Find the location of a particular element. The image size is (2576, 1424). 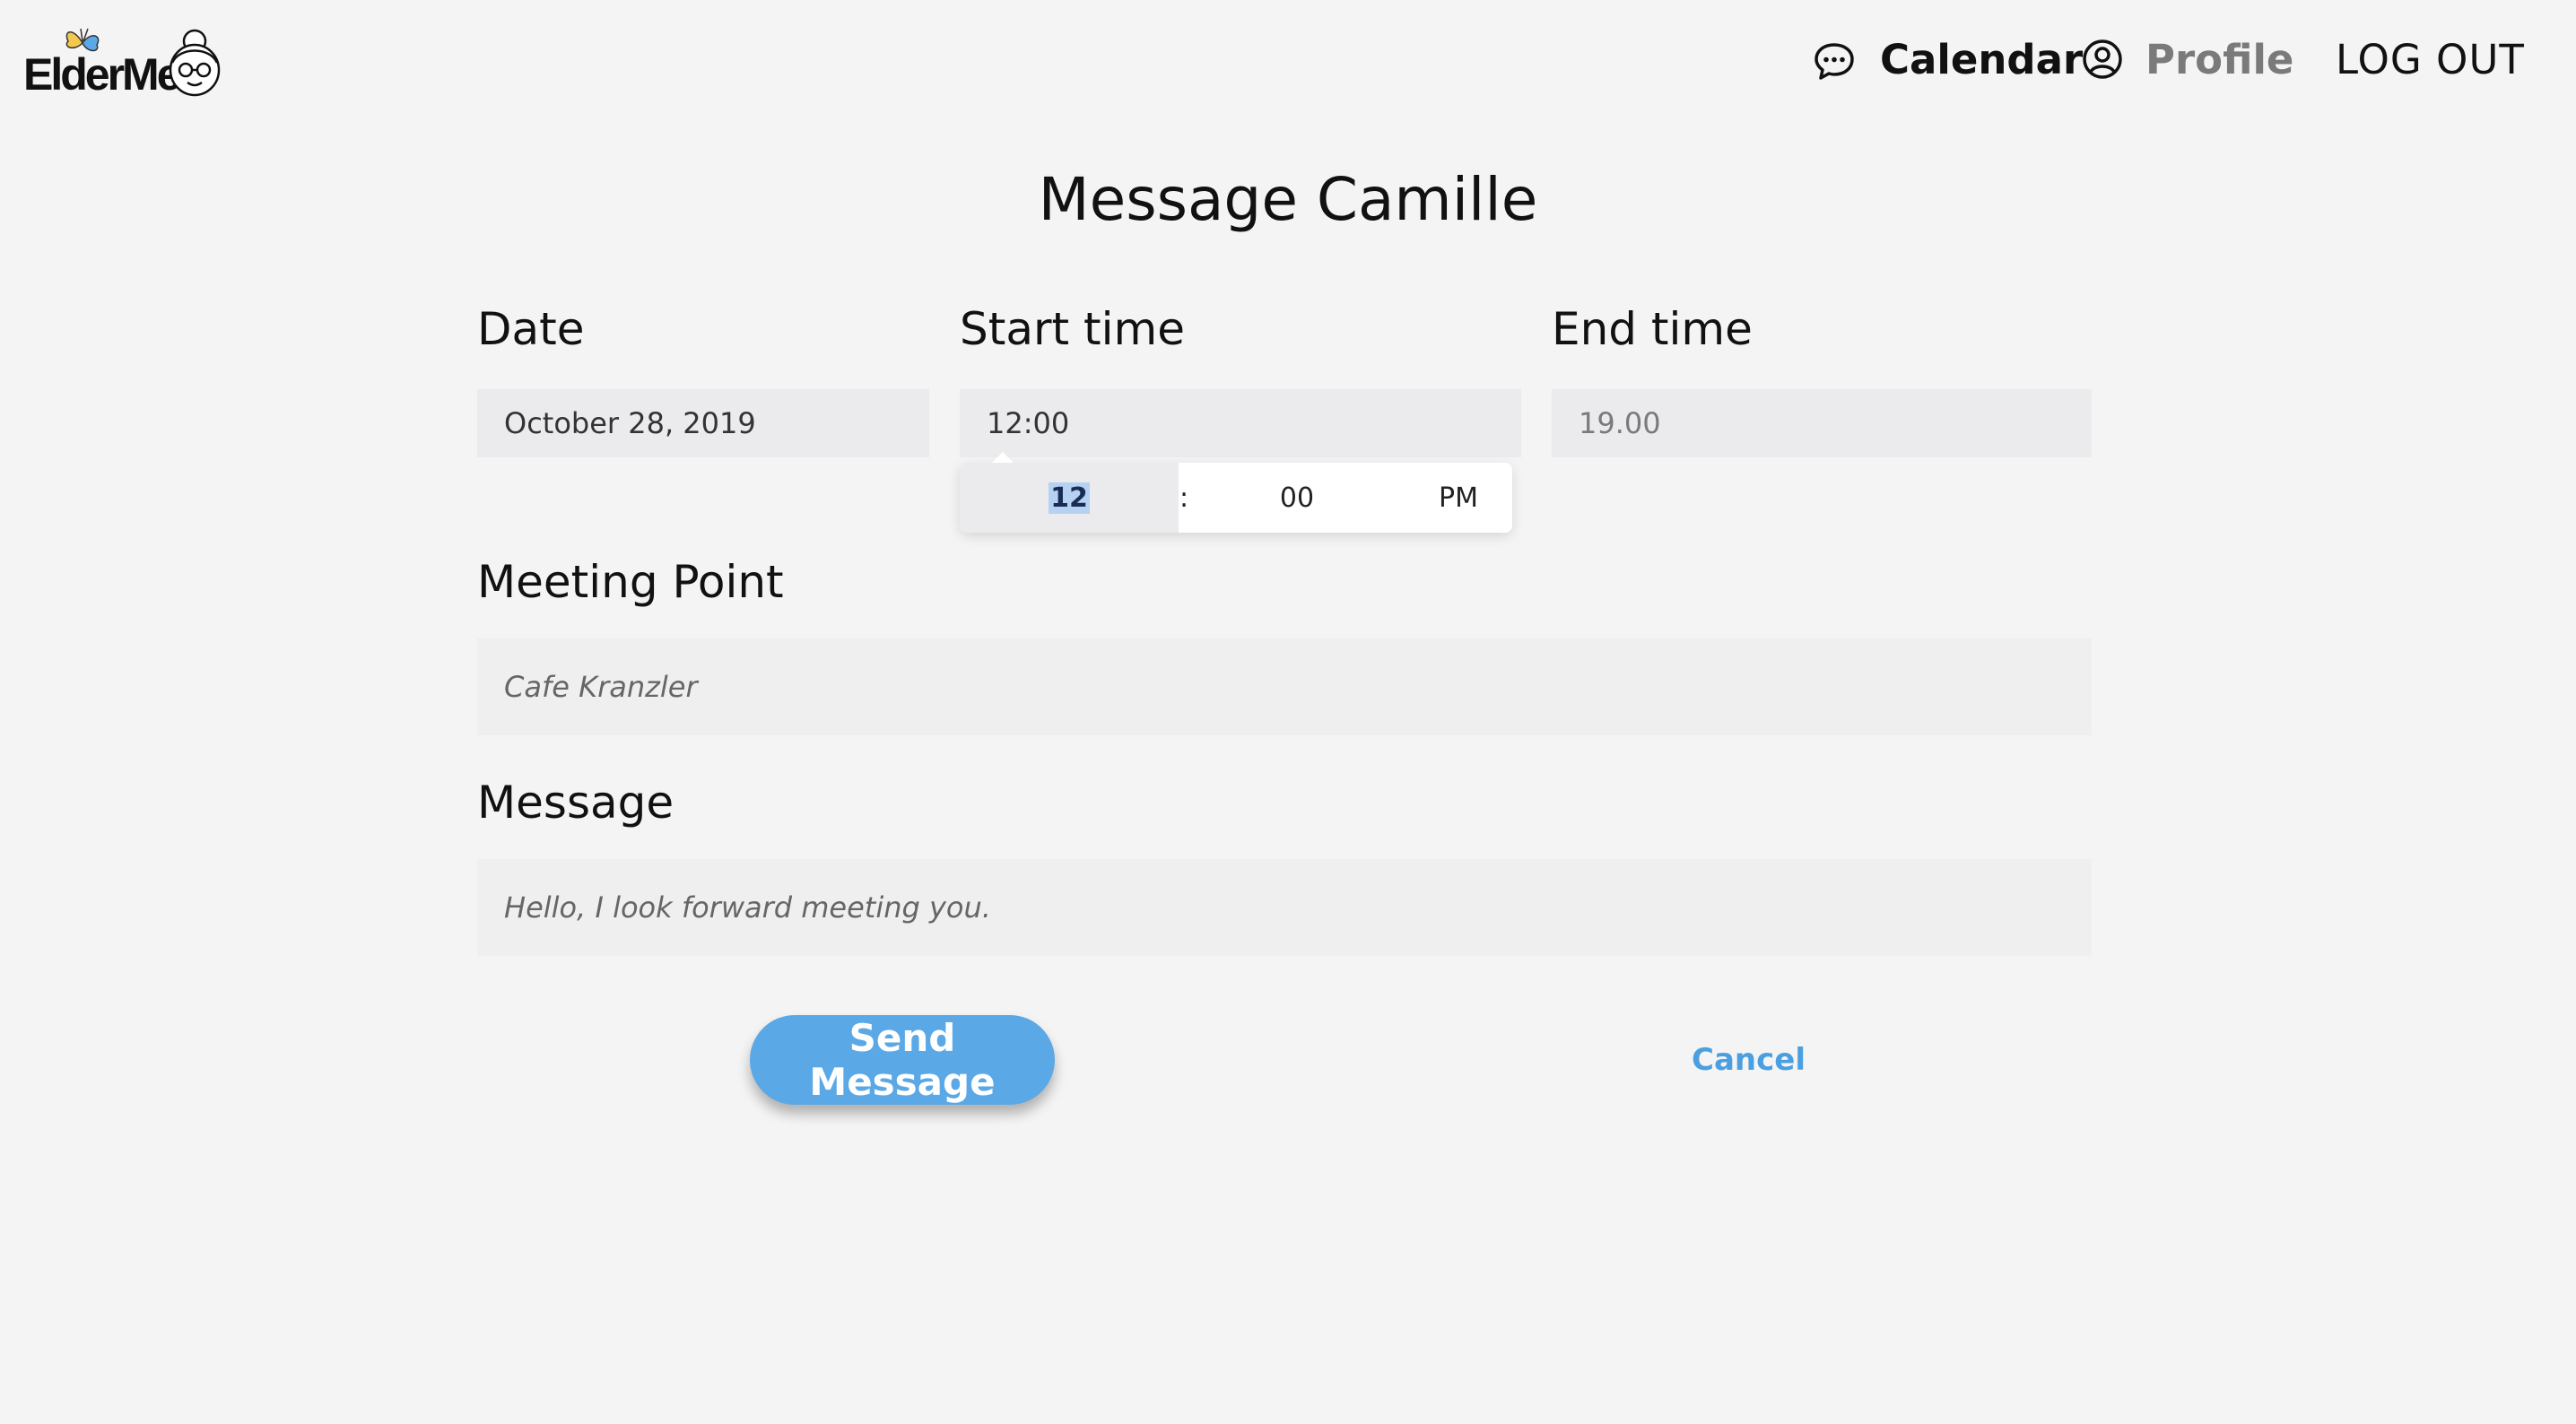

meeting-point-label: Meeting Point is located at coordinates (630, 582).